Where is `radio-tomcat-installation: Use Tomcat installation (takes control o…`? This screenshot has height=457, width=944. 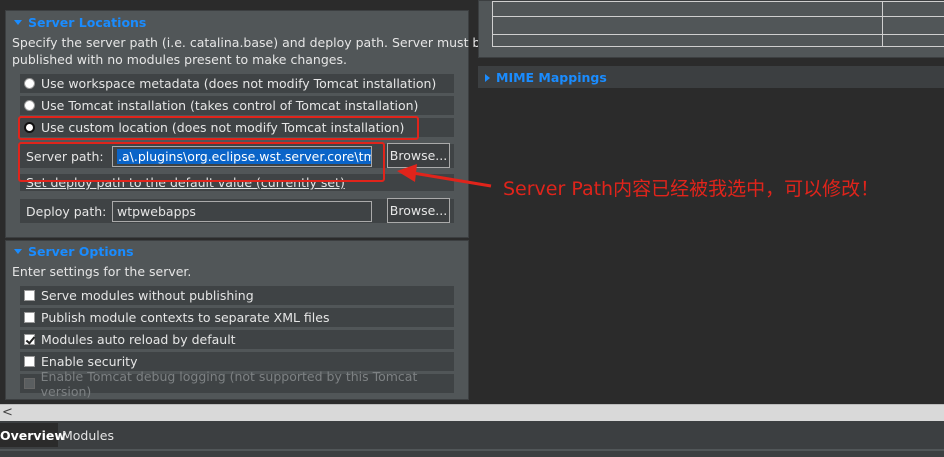
radio-tomcat-installation: Use Tomcat installation (takes control o… is located at coordinates (237, 105).